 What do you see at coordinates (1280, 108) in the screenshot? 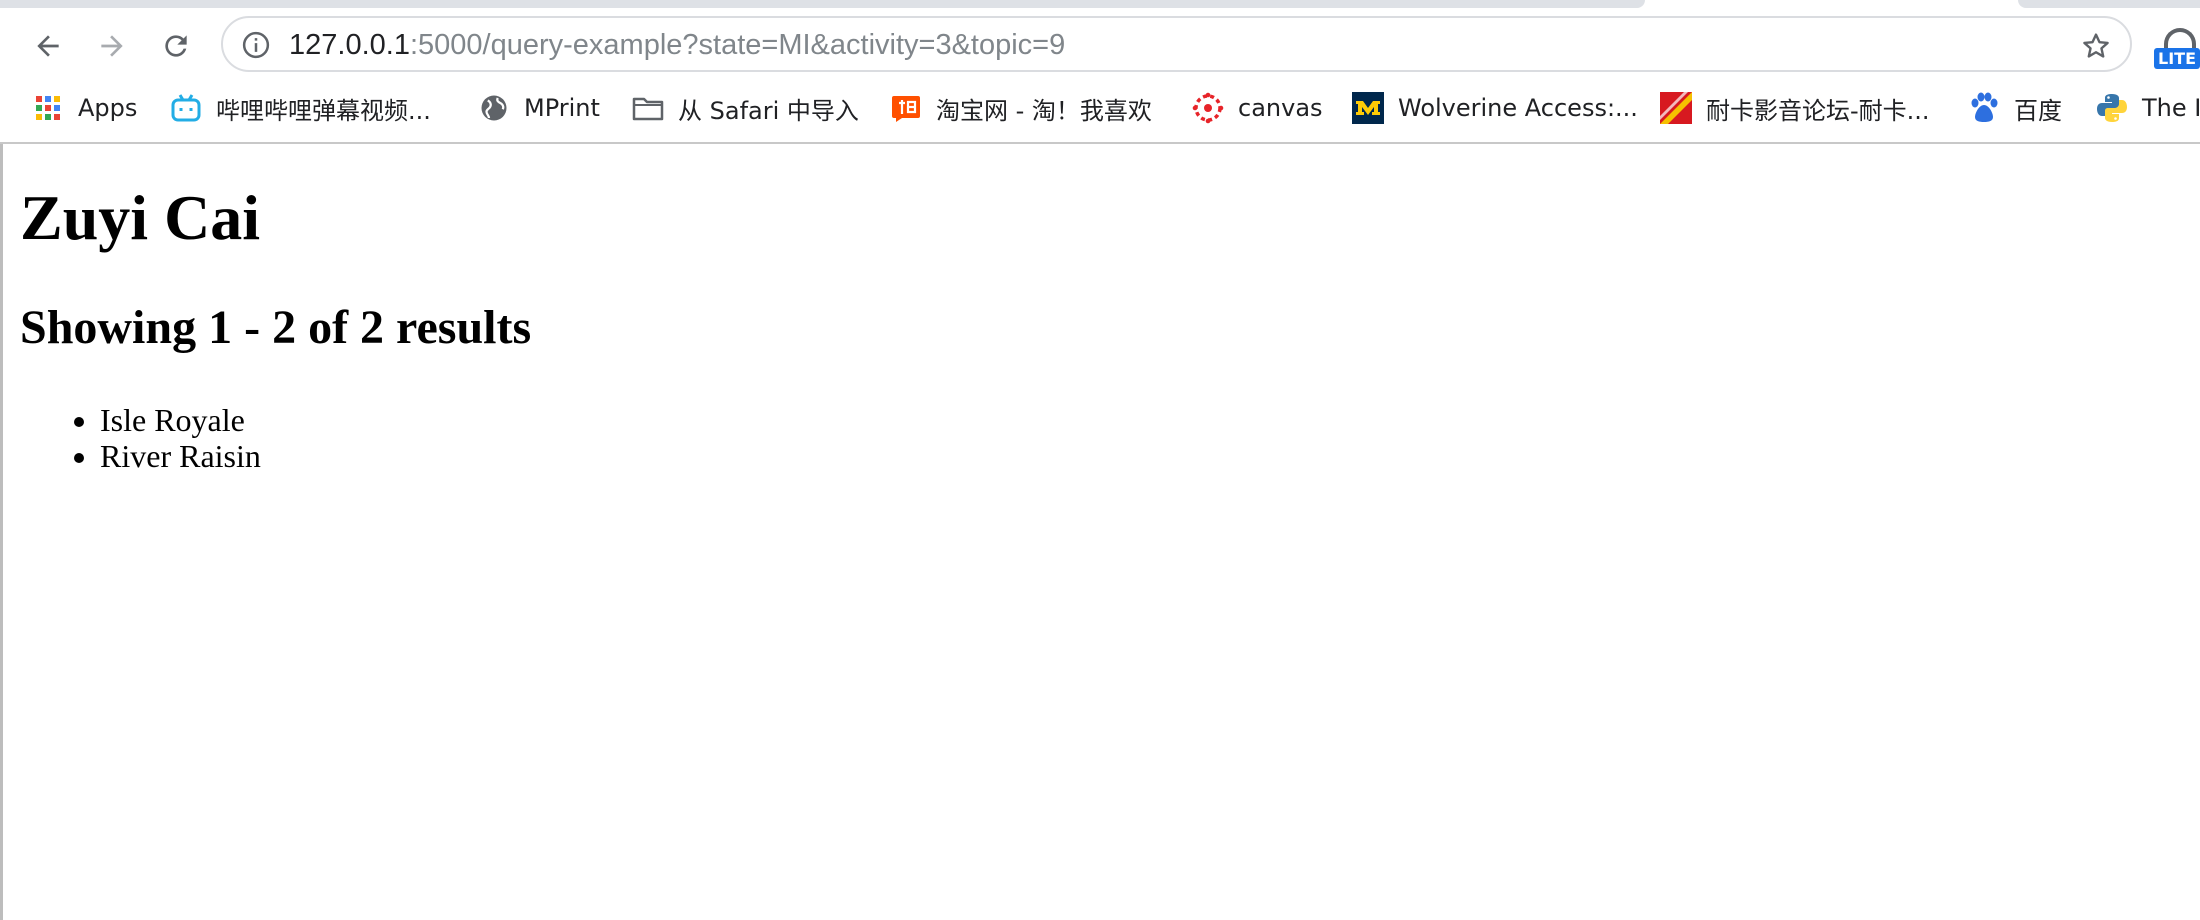
I see `bookmark-label: canvas` at bounding box center [1280, 108].